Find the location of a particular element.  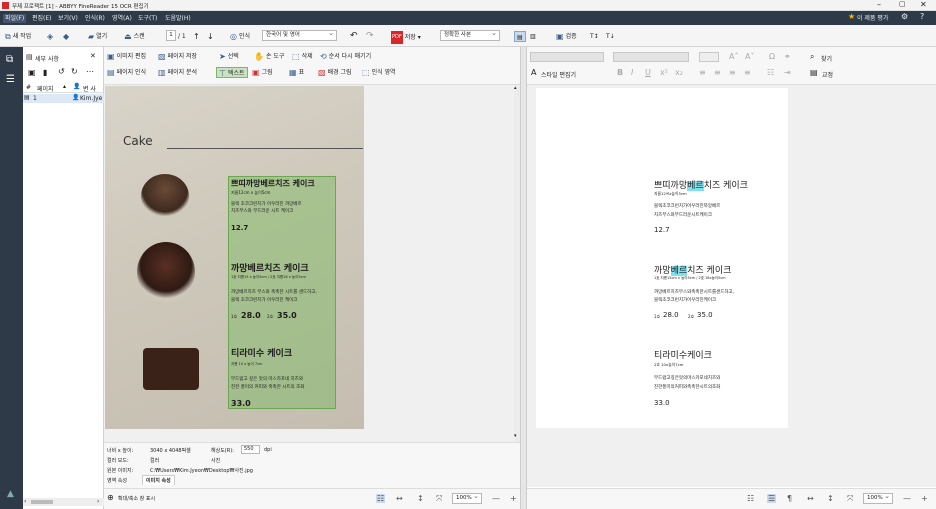

find-icon: ⌕ is located at coordinates (812, 57).